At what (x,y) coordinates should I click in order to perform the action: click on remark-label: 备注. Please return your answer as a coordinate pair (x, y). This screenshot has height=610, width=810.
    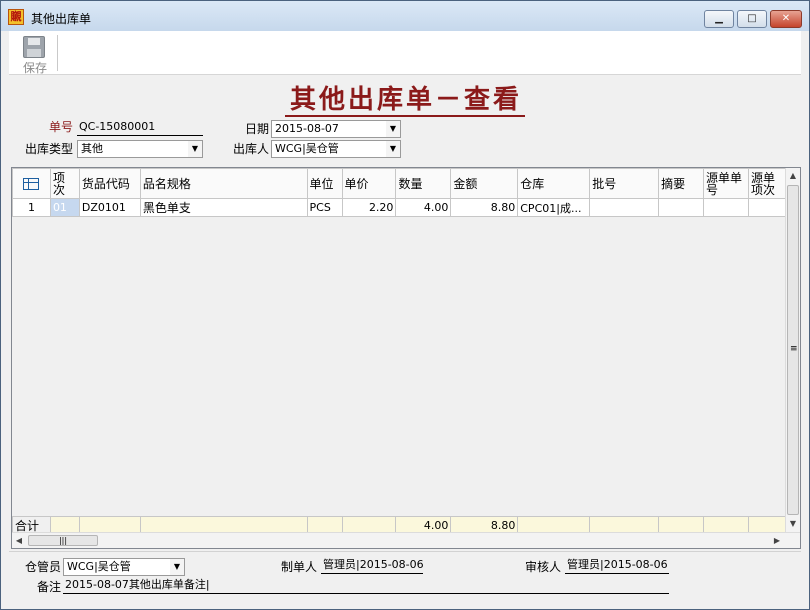
    Looking at the image, I should click on (49, 587).